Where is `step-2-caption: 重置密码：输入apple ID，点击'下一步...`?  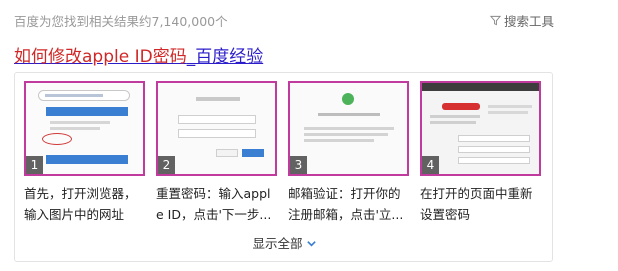
step-2-caption: 重置密码：输入apple ID，点击'下一步... is located at coordinates (216, 204).